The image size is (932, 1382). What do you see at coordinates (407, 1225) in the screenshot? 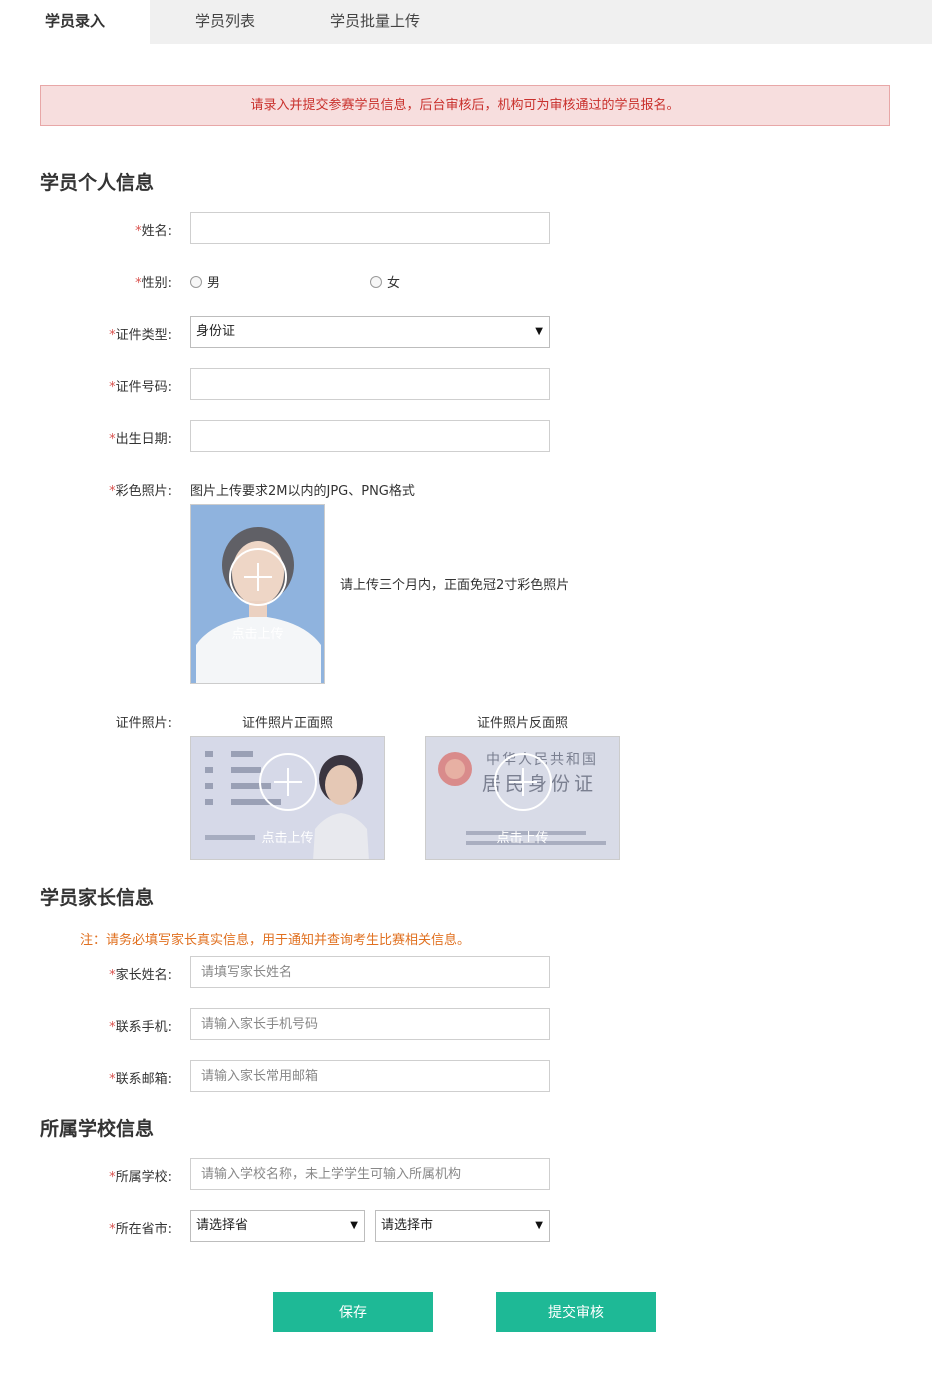
I see `city-select-value: 请选择市` at bounding box center [407, 1225].